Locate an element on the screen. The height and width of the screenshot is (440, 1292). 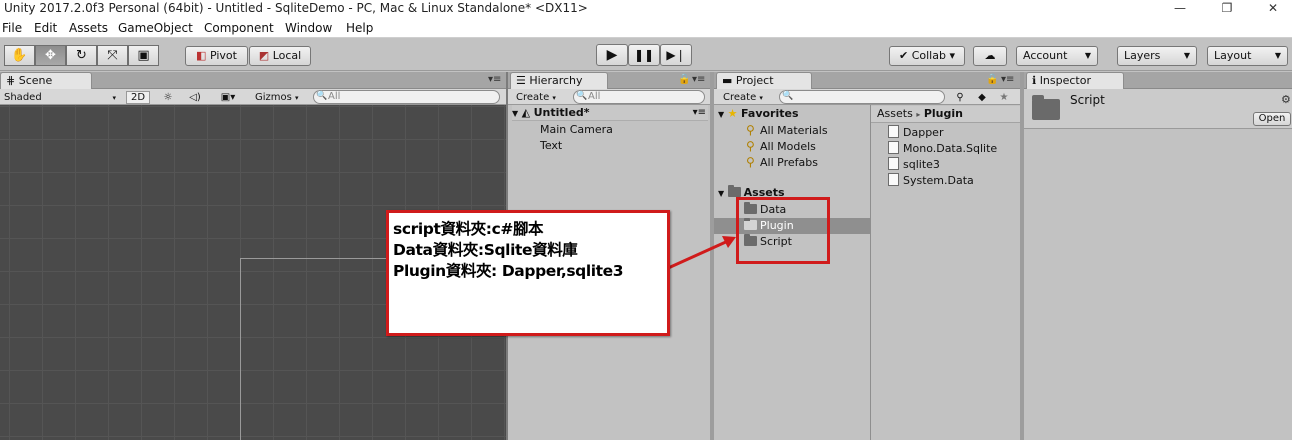
favorites-header: ▼ ★ Favorites is located at coordinates (758, 114).